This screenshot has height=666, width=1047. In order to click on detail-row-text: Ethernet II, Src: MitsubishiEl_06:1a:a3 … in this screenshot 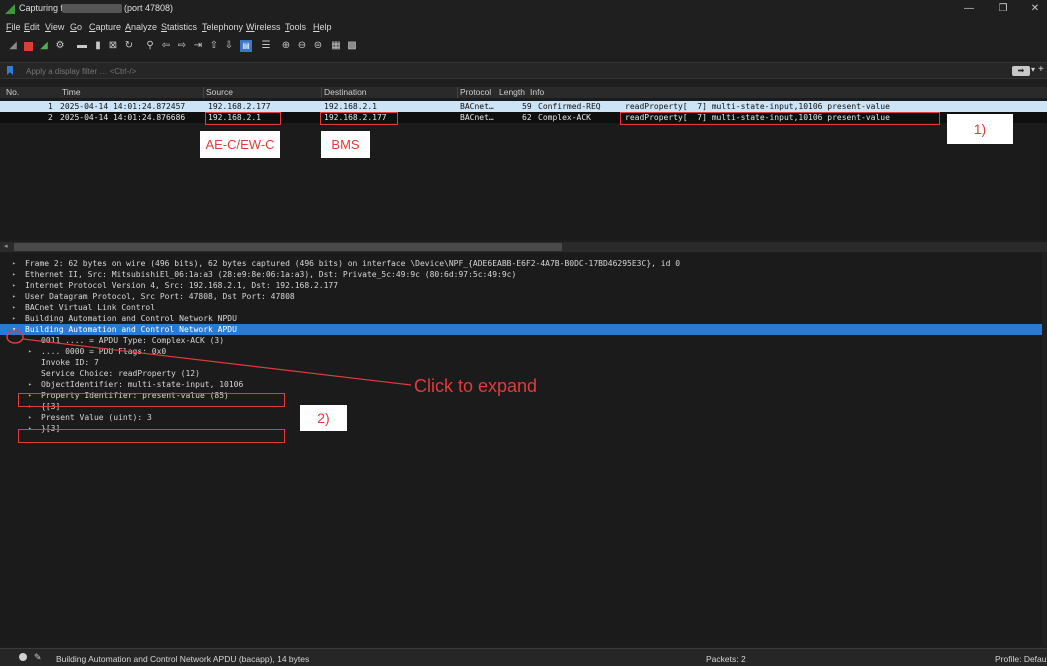, I will do `click(271, 274)`.